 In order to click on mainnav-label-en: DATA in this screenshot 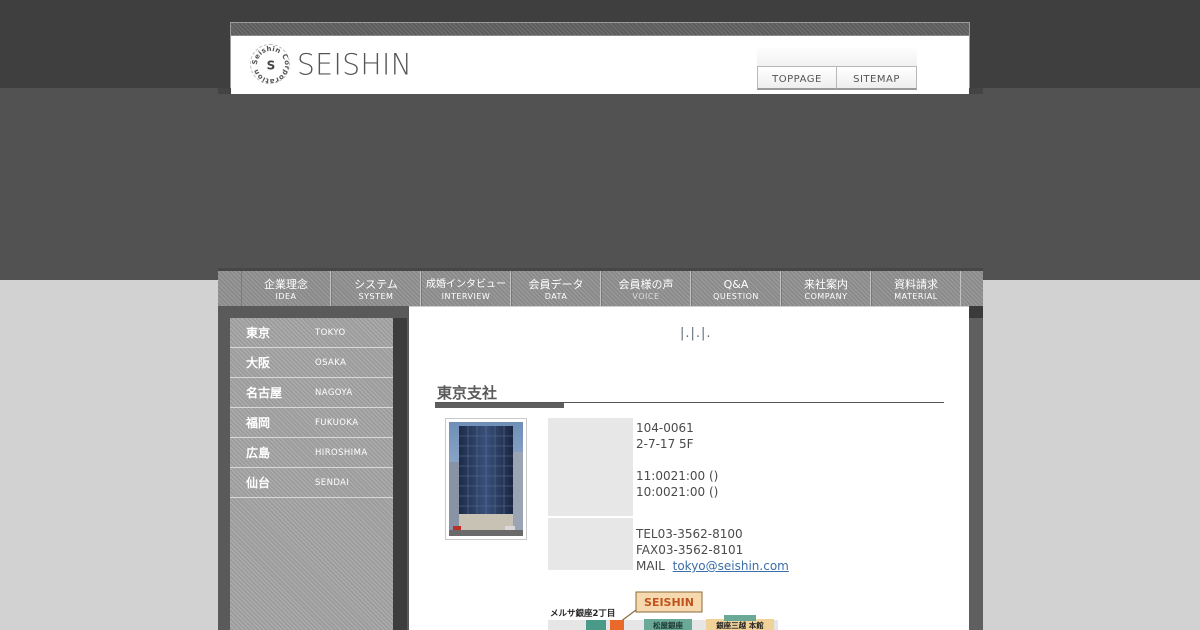, I will do `click(556, 296)`.